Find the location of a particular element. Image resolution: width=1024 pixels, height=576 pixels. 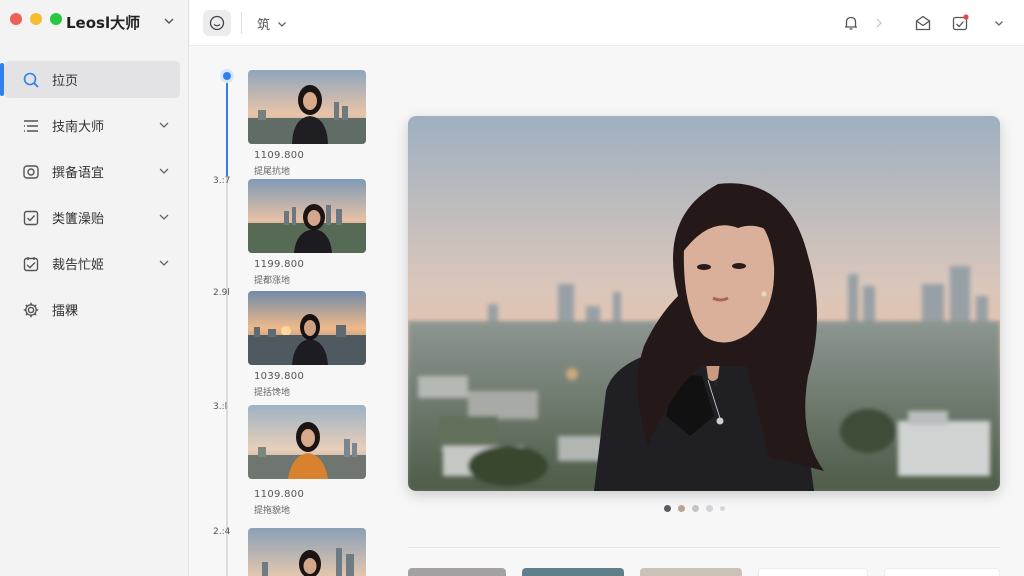

camera-icon is located at coordinates (31, 172).